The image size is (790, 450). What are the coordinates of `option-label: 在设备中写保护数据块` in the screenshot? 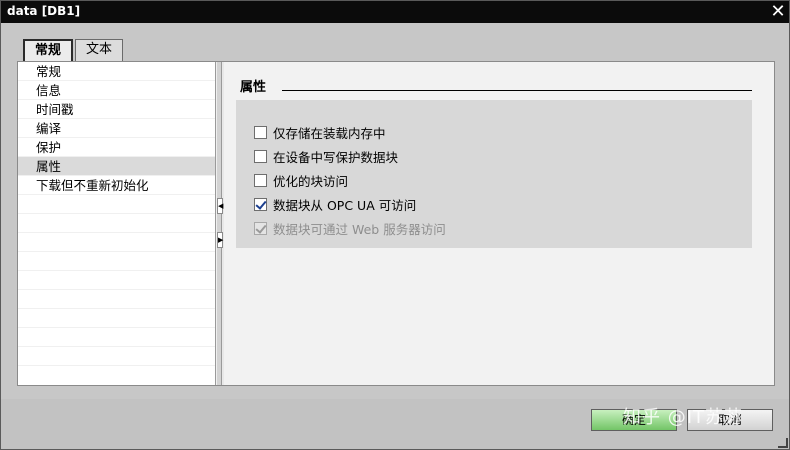 It's located at (336, 157).